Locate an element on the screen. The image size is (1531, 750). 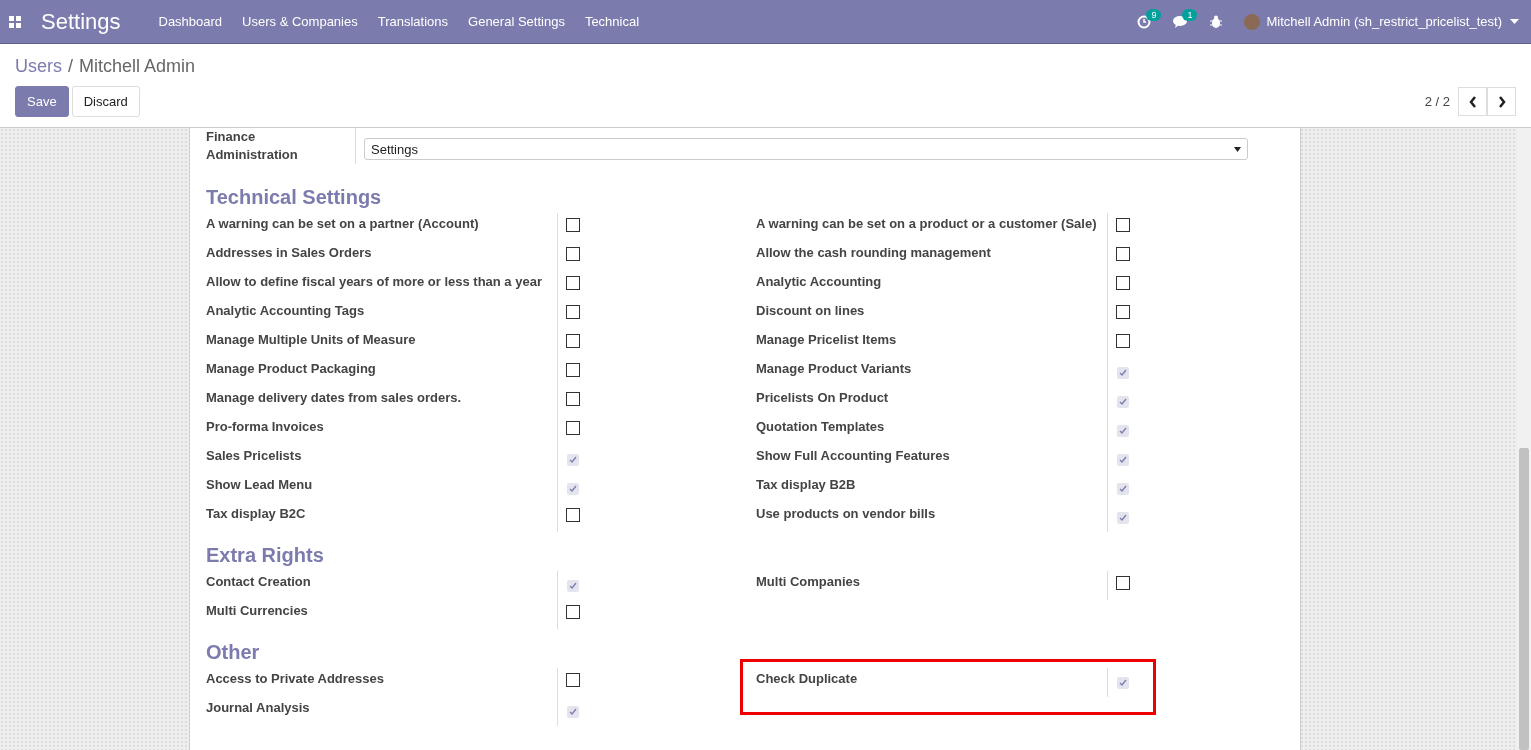
scrollbar-thumb is located at coordinates (1524, 599).